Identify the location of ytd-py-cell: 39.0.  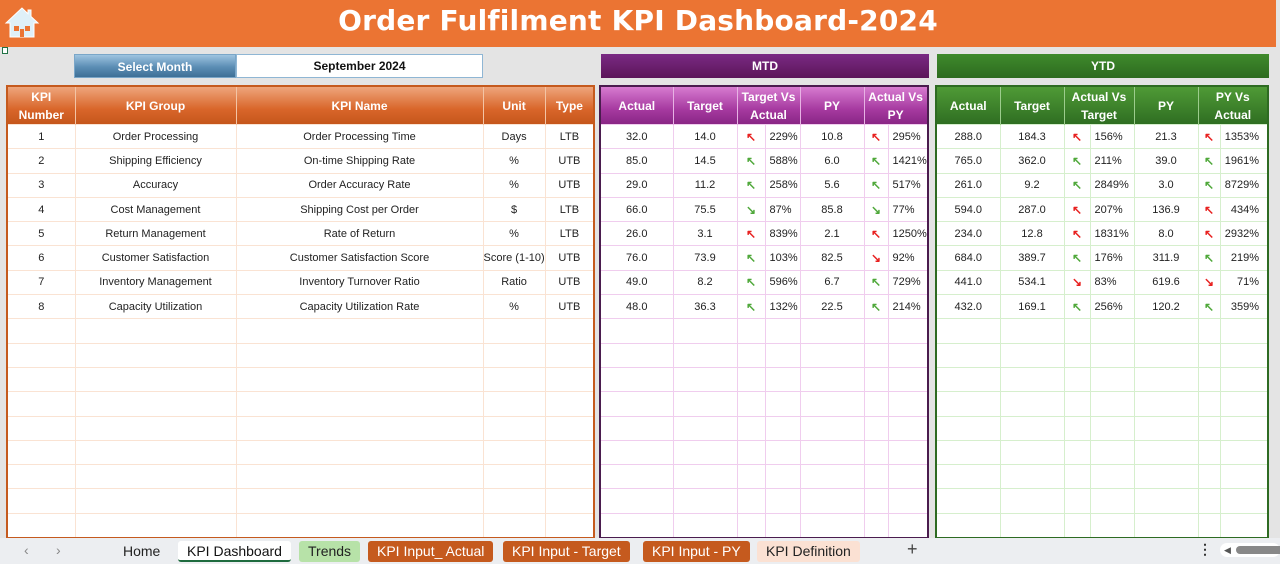
(1166, 161).